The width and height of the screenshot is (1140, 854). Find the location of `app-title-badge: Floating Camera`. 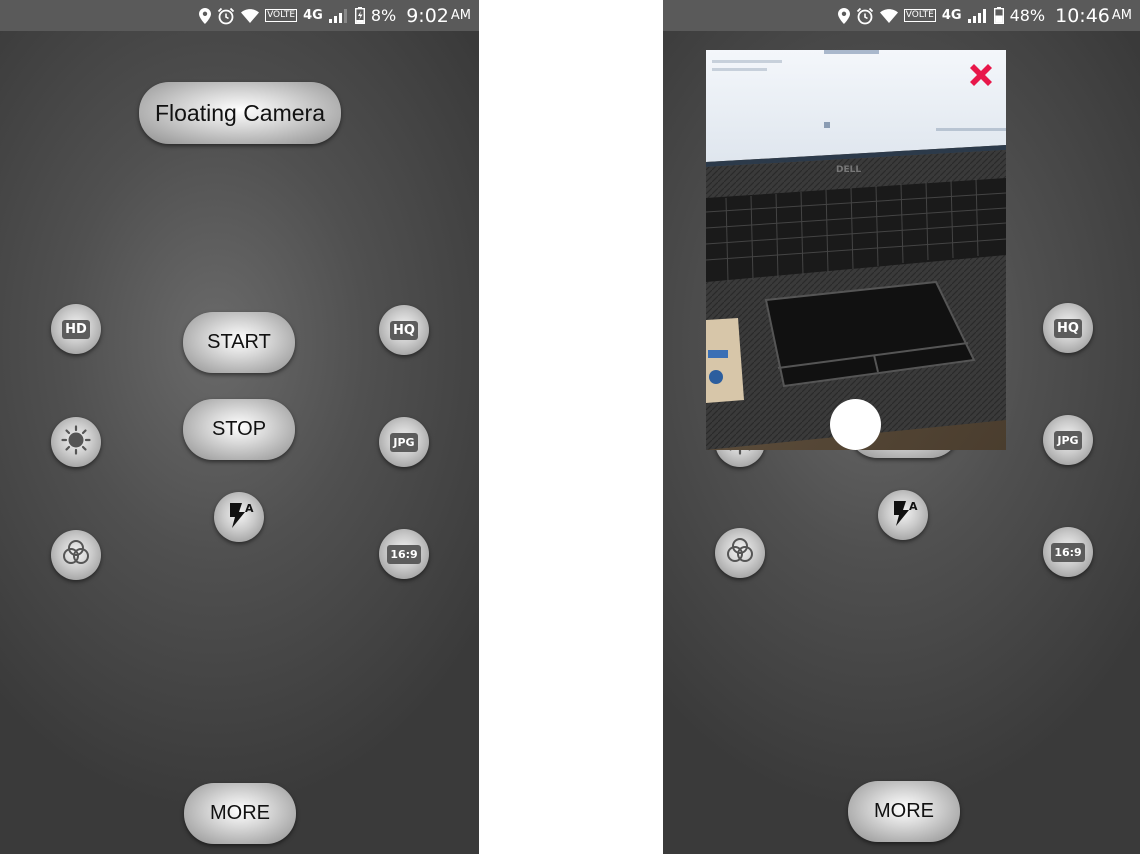

app-title-badge: Floating Camera is located at coordinates (240, 113).